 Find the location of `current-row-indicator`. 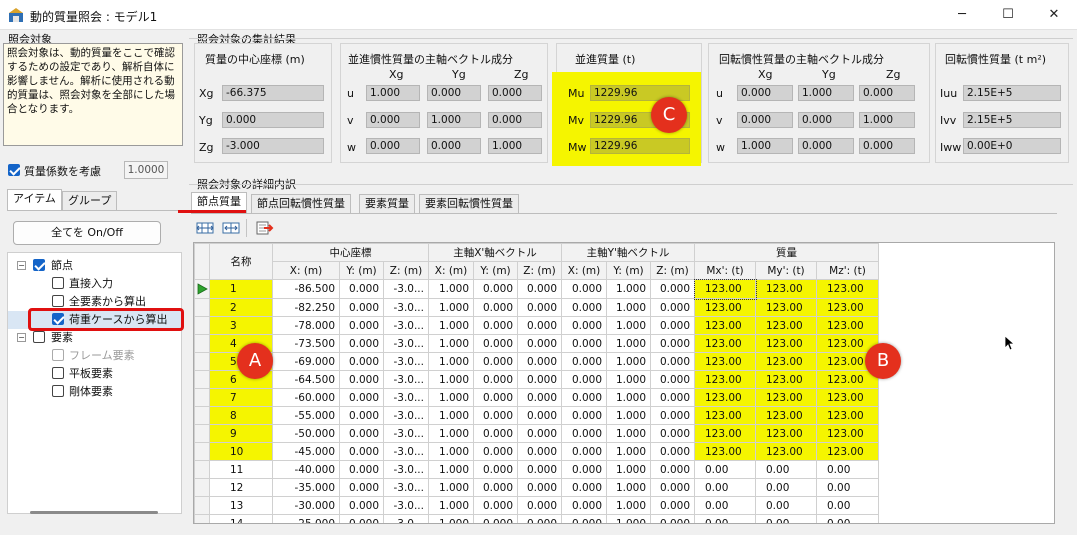

current-row-indicator is located at coordinates (202, 289).